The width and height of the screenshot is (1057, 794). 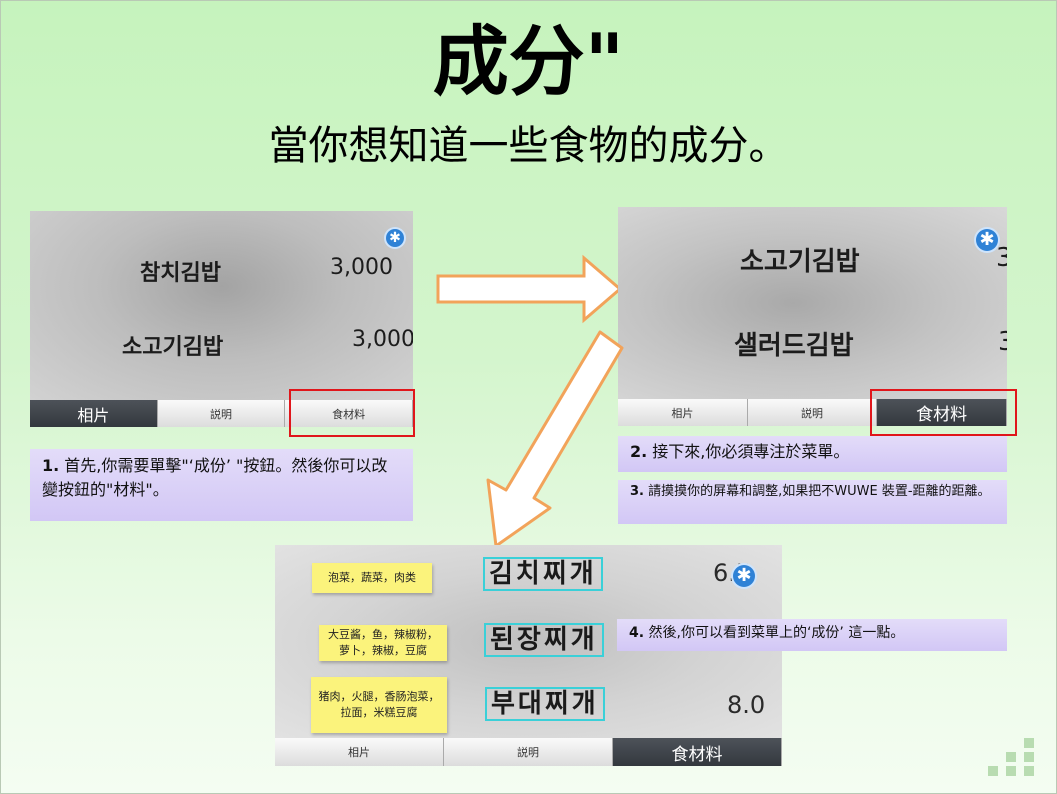 I want to click on step-number: 3., so click(x=637, y=491).